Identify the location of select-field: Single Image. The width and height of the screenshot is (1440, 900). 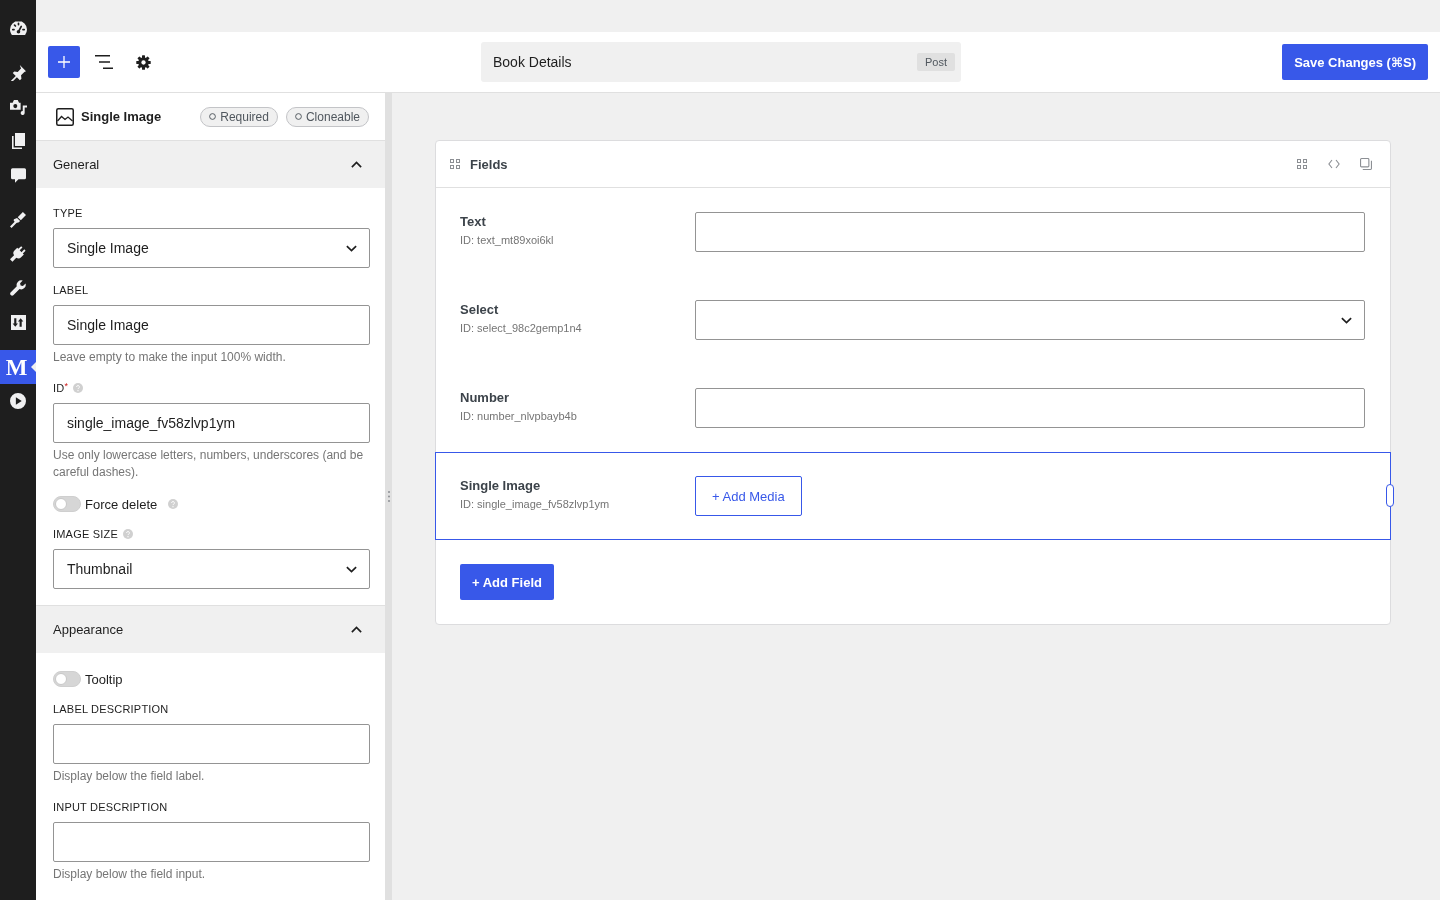
(211, 248).